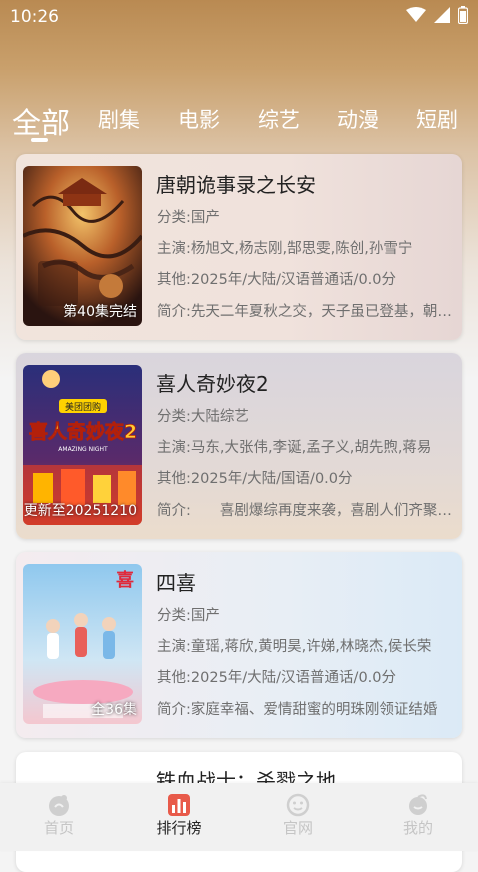 The image size is (478, 872). What do you see at coordinates (59, 805) in the screenshot?
I see `home-icon` at bounding box center [59, 805].